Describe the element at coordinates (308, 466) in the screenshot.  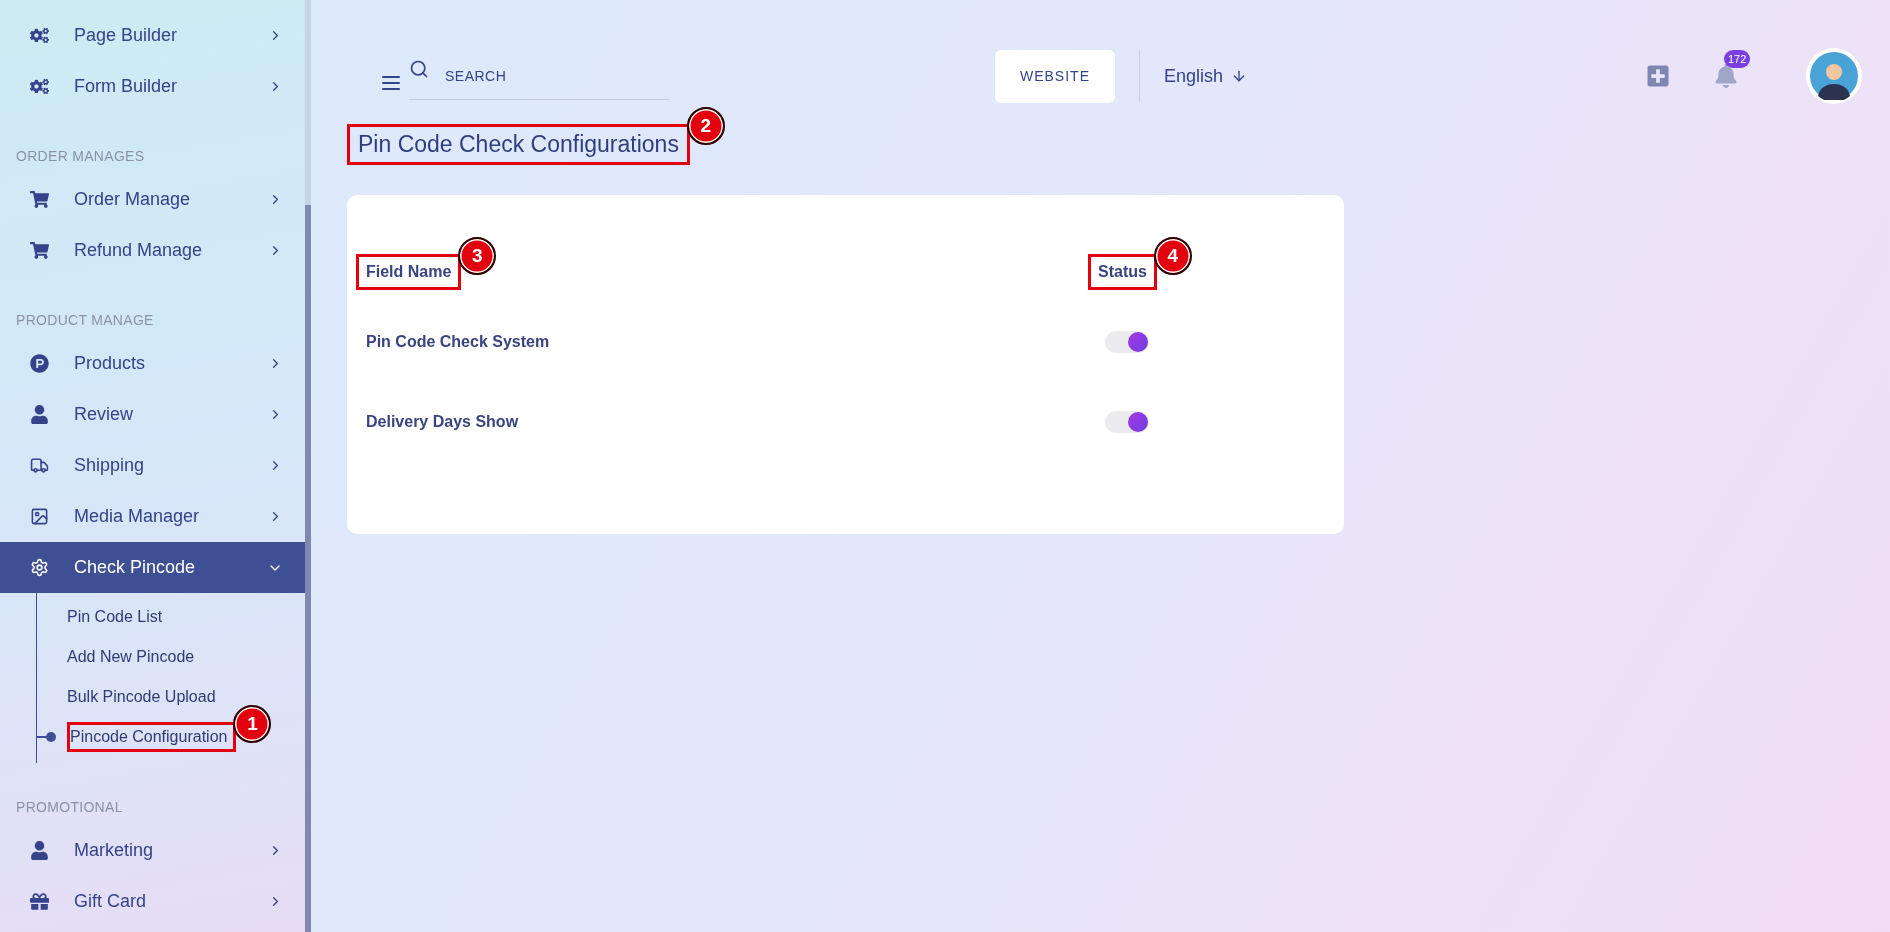
I see `scrollbar` at that location.